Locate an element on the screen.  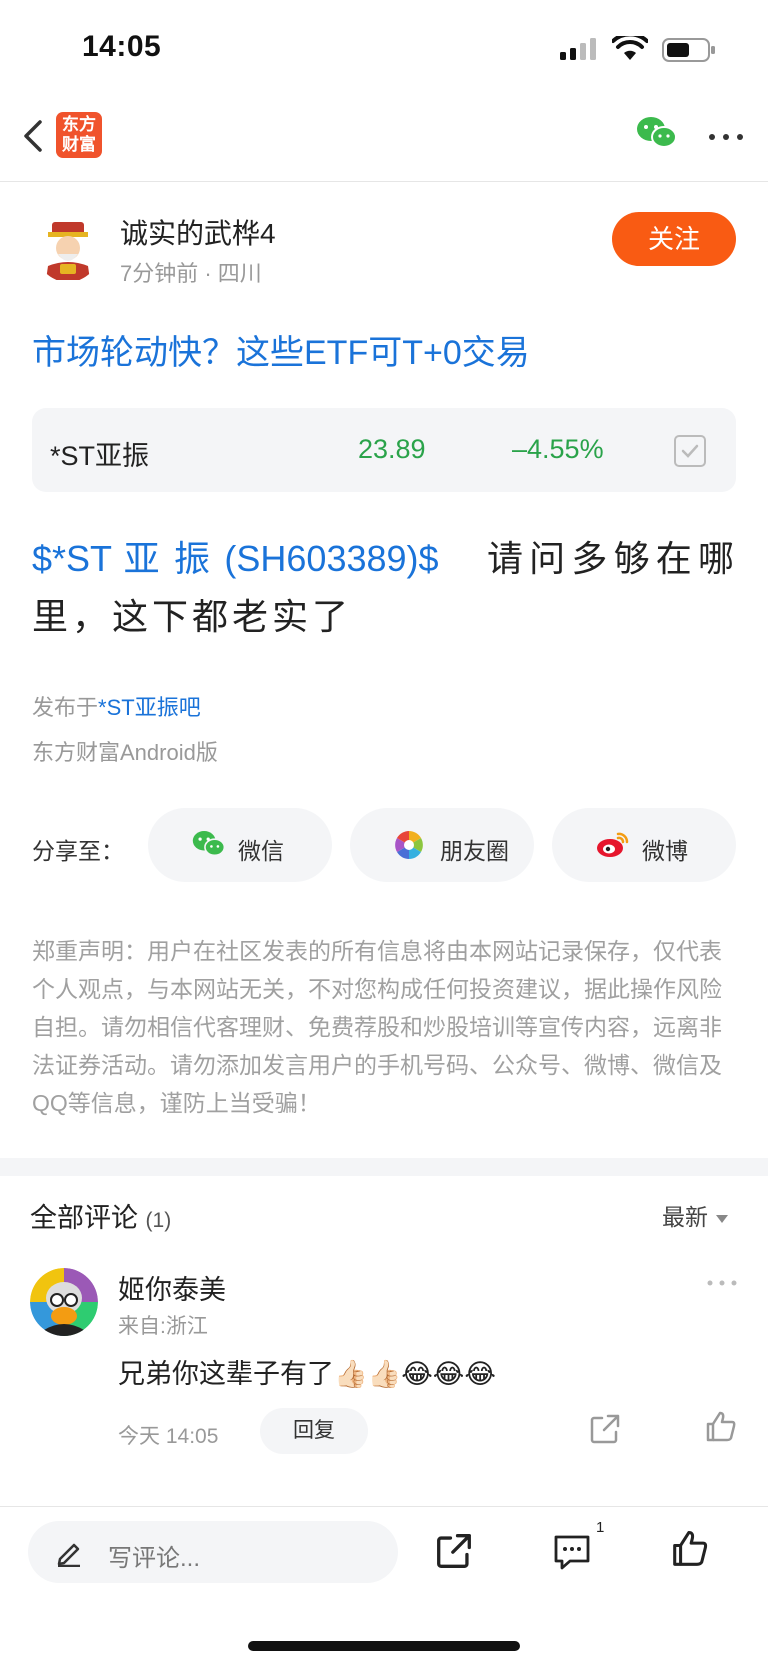
share-moments-button: 朋友圈 is located at coordinates (442, 845).